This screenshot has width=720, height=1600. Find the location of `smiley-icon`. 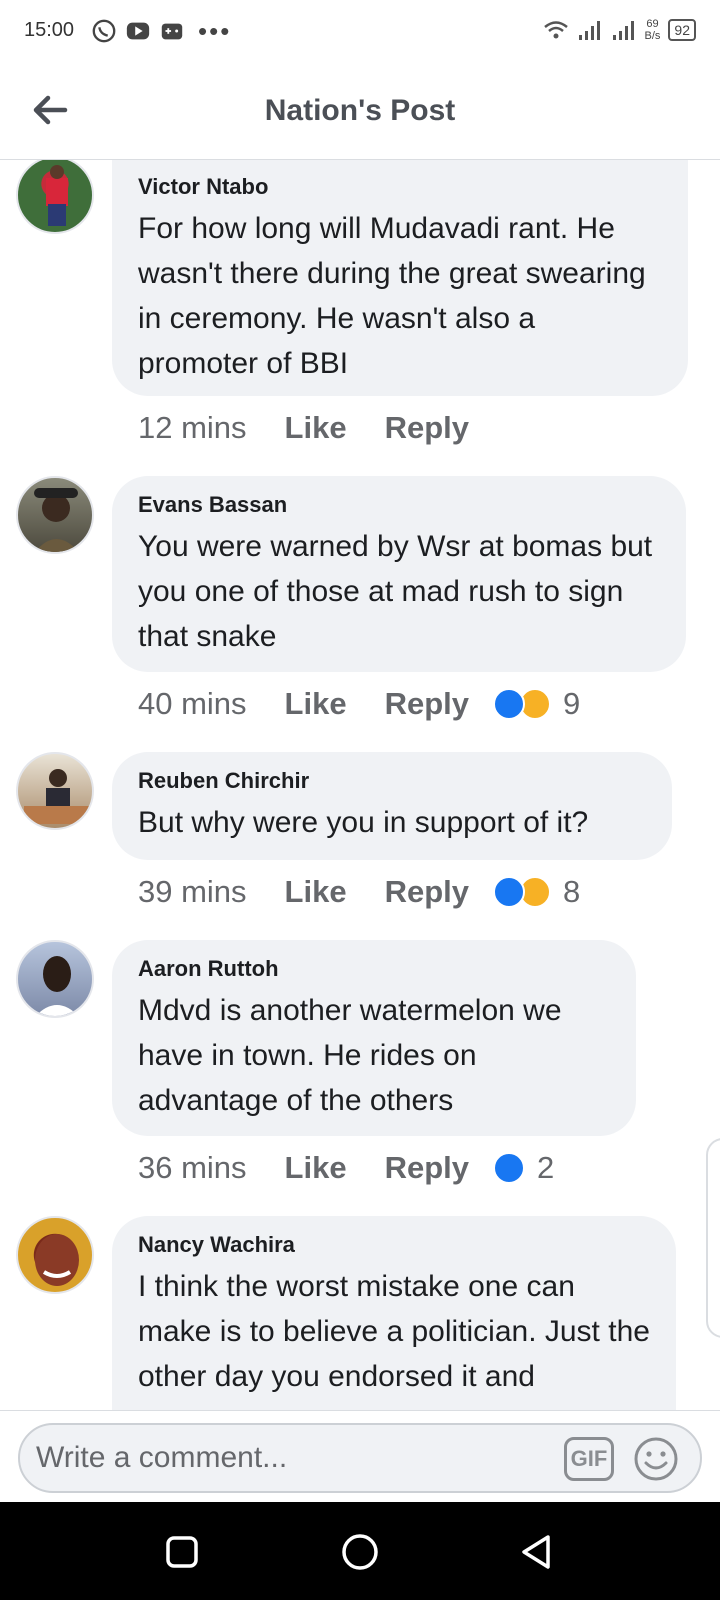

smiley-icon is located at coordinates (656, 1459).